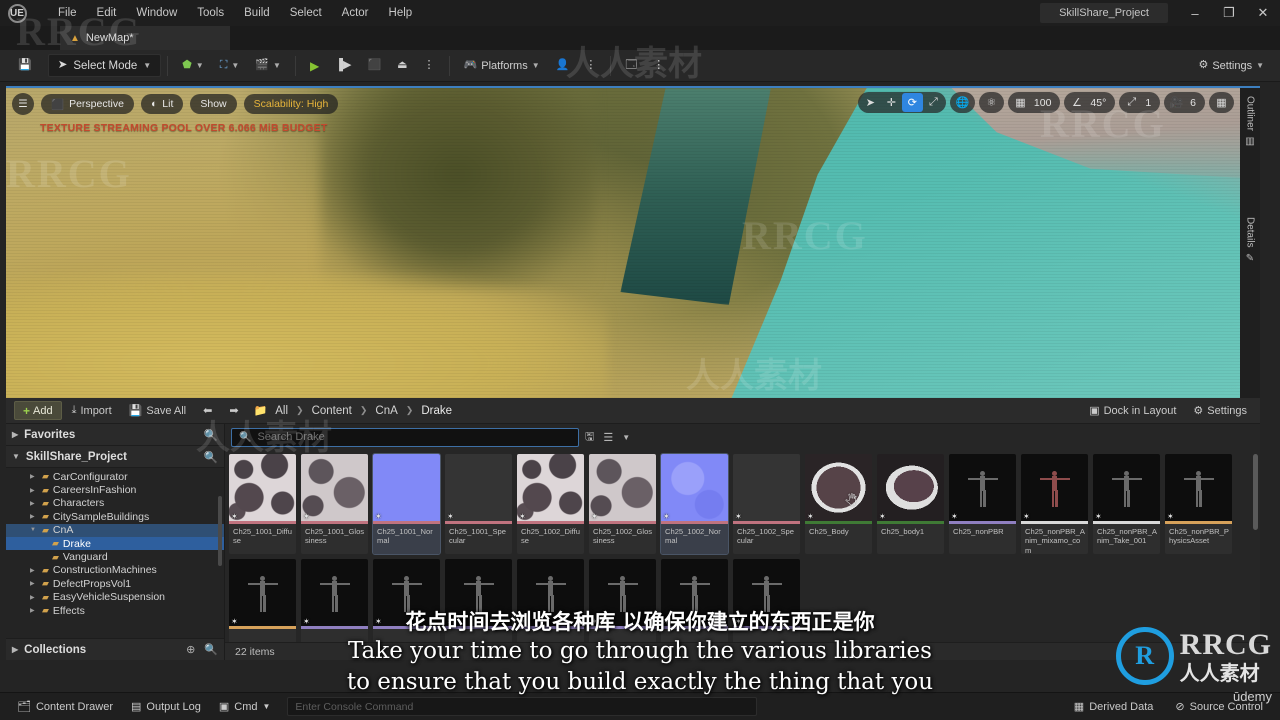 This screenshot has height=720, width=1280. I want to click on menu-item-build: Build, so click(257, 13).